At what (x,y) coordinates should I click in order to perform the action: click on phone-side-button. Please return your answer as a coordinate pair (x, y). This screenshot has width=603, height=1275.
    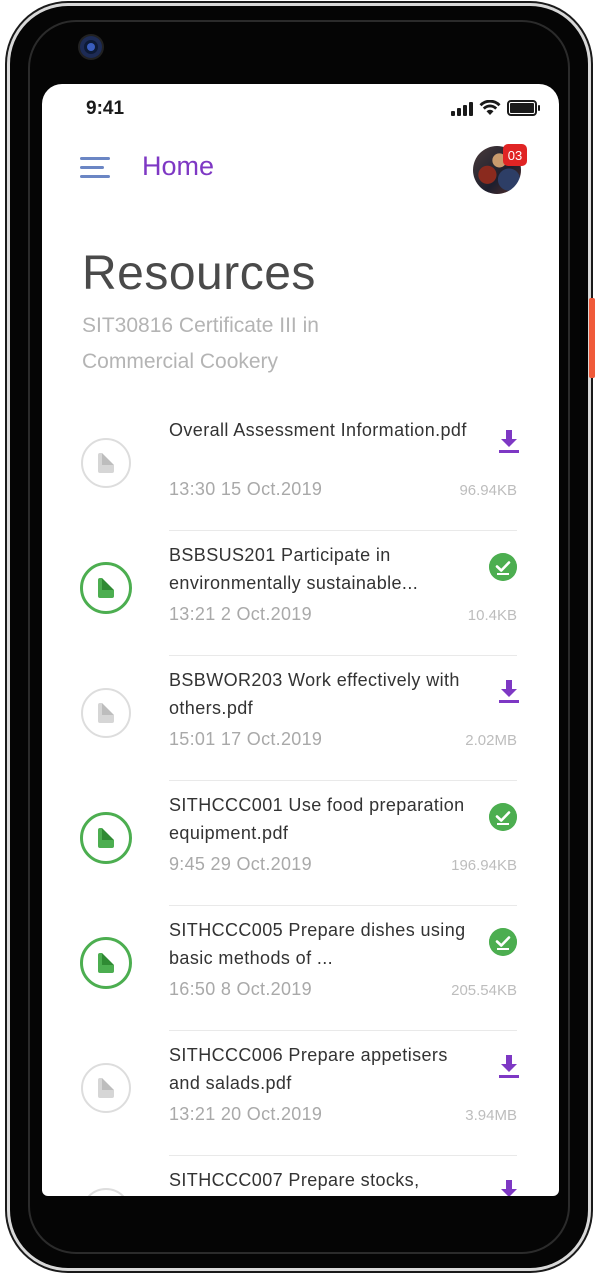
    Looking at the image, I should click on (592, 338).